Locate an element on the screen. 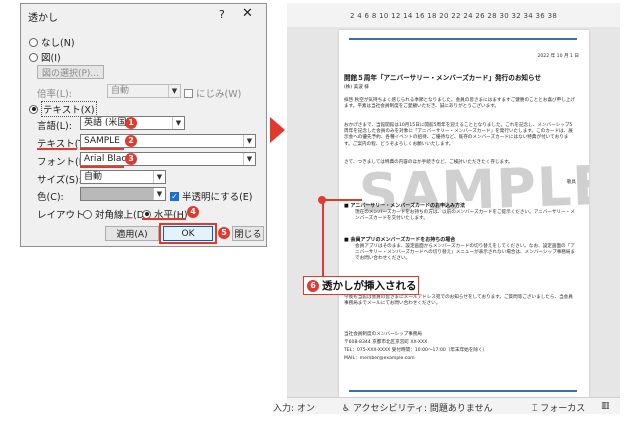 This screenshot has height=425, width=638. radio-picture-row: 図(I) is located at coordinates (45, 57).